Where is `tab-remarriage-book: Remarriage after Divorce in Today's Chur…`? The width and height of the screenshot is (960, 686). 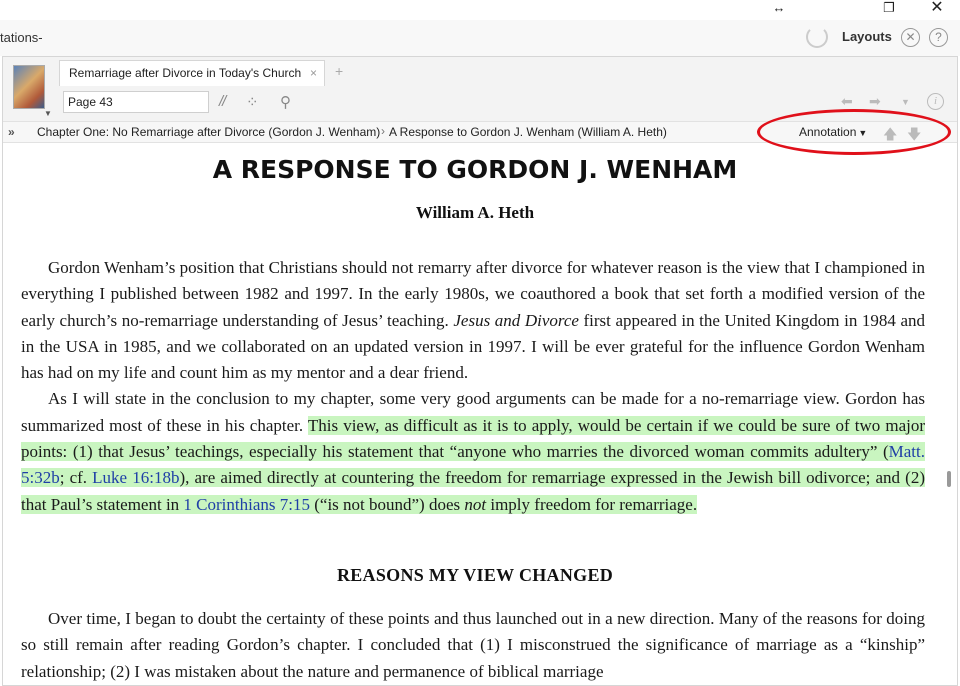
tab-remarriage-book: Remarriage after Divorce in Today's Chur… is located at coordinates (192, 73).